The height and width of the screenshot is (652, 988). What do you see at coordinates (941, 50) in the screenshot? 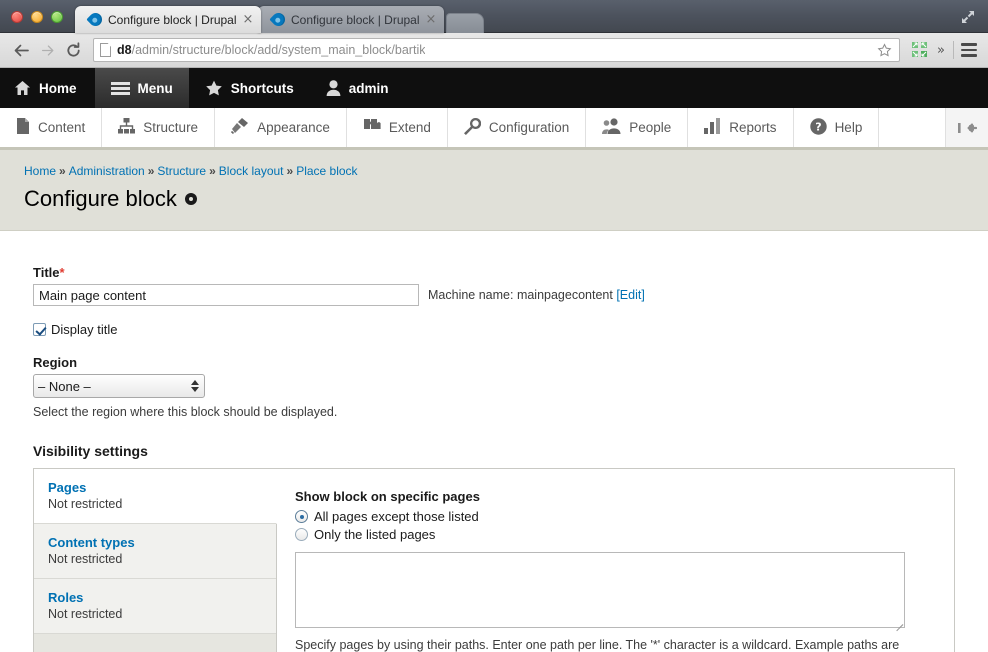
I see `overflow-chevron-icon: »` at bounding box center [941, 50].